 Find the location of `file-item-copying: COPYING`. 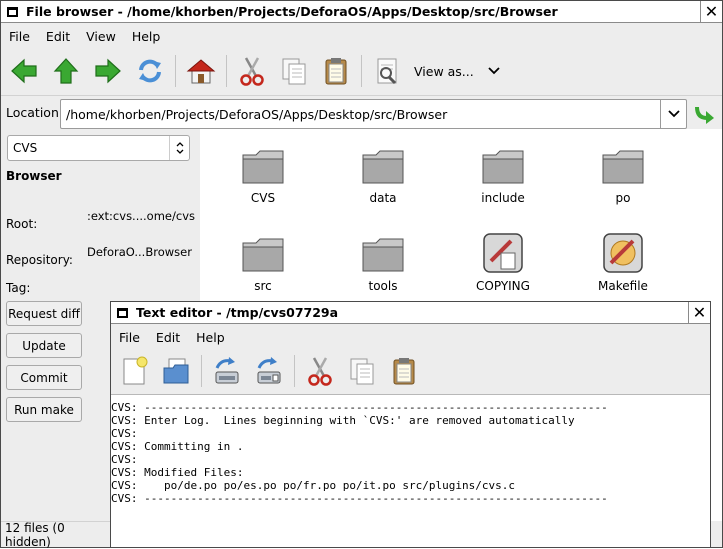

file-item-copying: COPYING is located at coordinates (503, 262).